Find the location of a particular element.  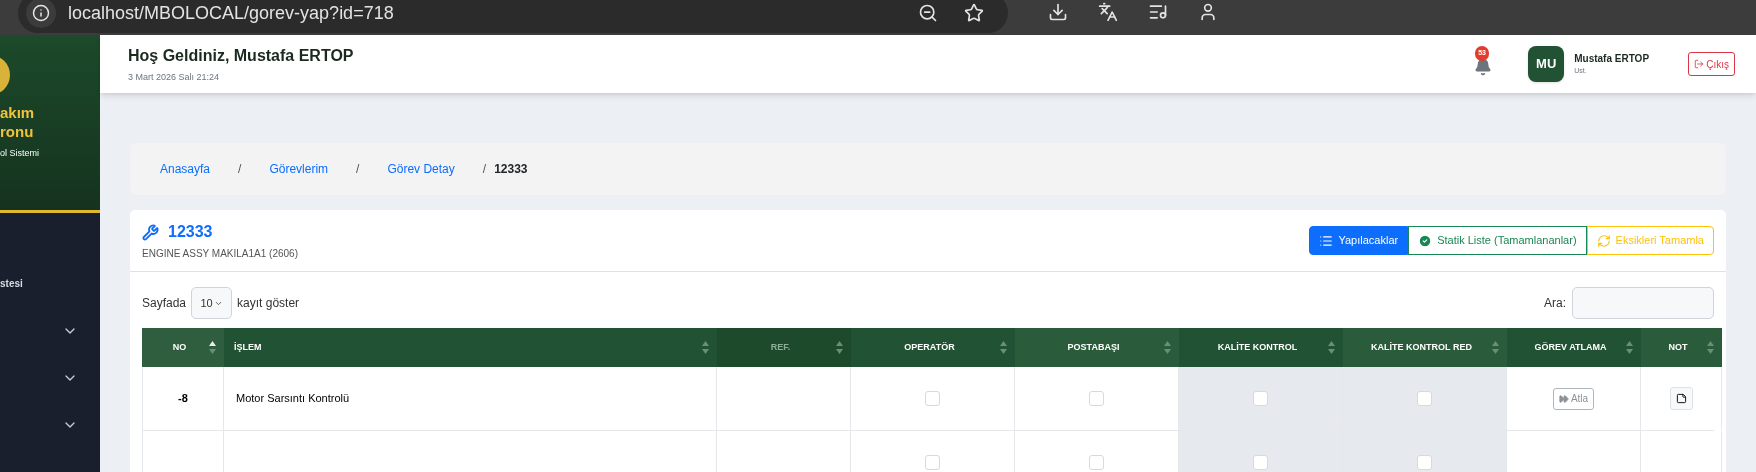

view-toggle-button: Yapılacaklar is located at coordinates (1359, 240).